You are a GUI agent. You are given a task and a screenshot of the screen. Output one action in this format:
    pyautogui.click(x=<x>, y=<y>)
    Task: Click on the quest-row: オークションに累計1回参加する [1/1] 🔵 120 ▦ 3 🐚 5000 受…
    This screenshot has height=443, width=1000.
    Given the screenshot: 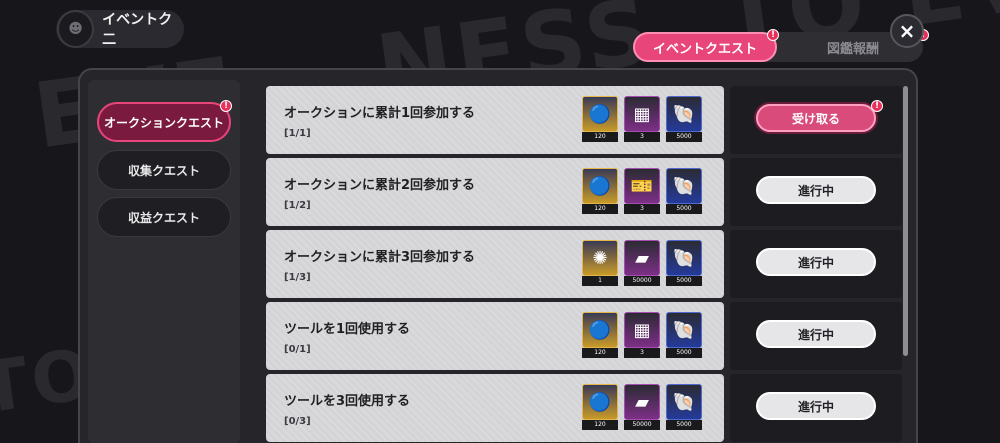 What is the action you would take?
    pyautogui.click(x=584, y=120)
    